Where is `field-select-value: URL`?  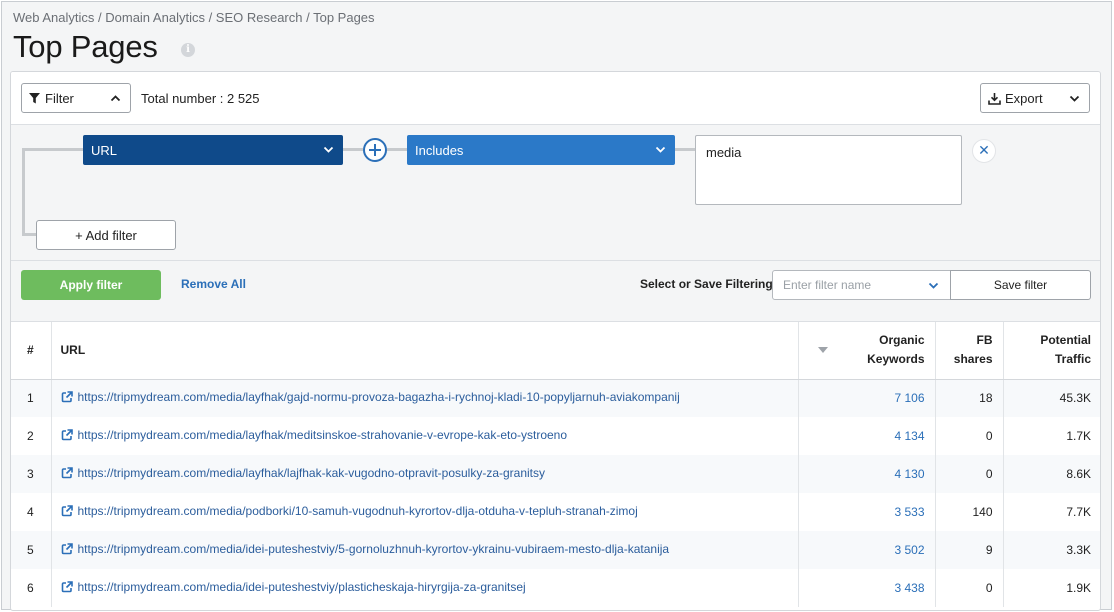
field-select-value: URL is located at coordinates (104, 150).